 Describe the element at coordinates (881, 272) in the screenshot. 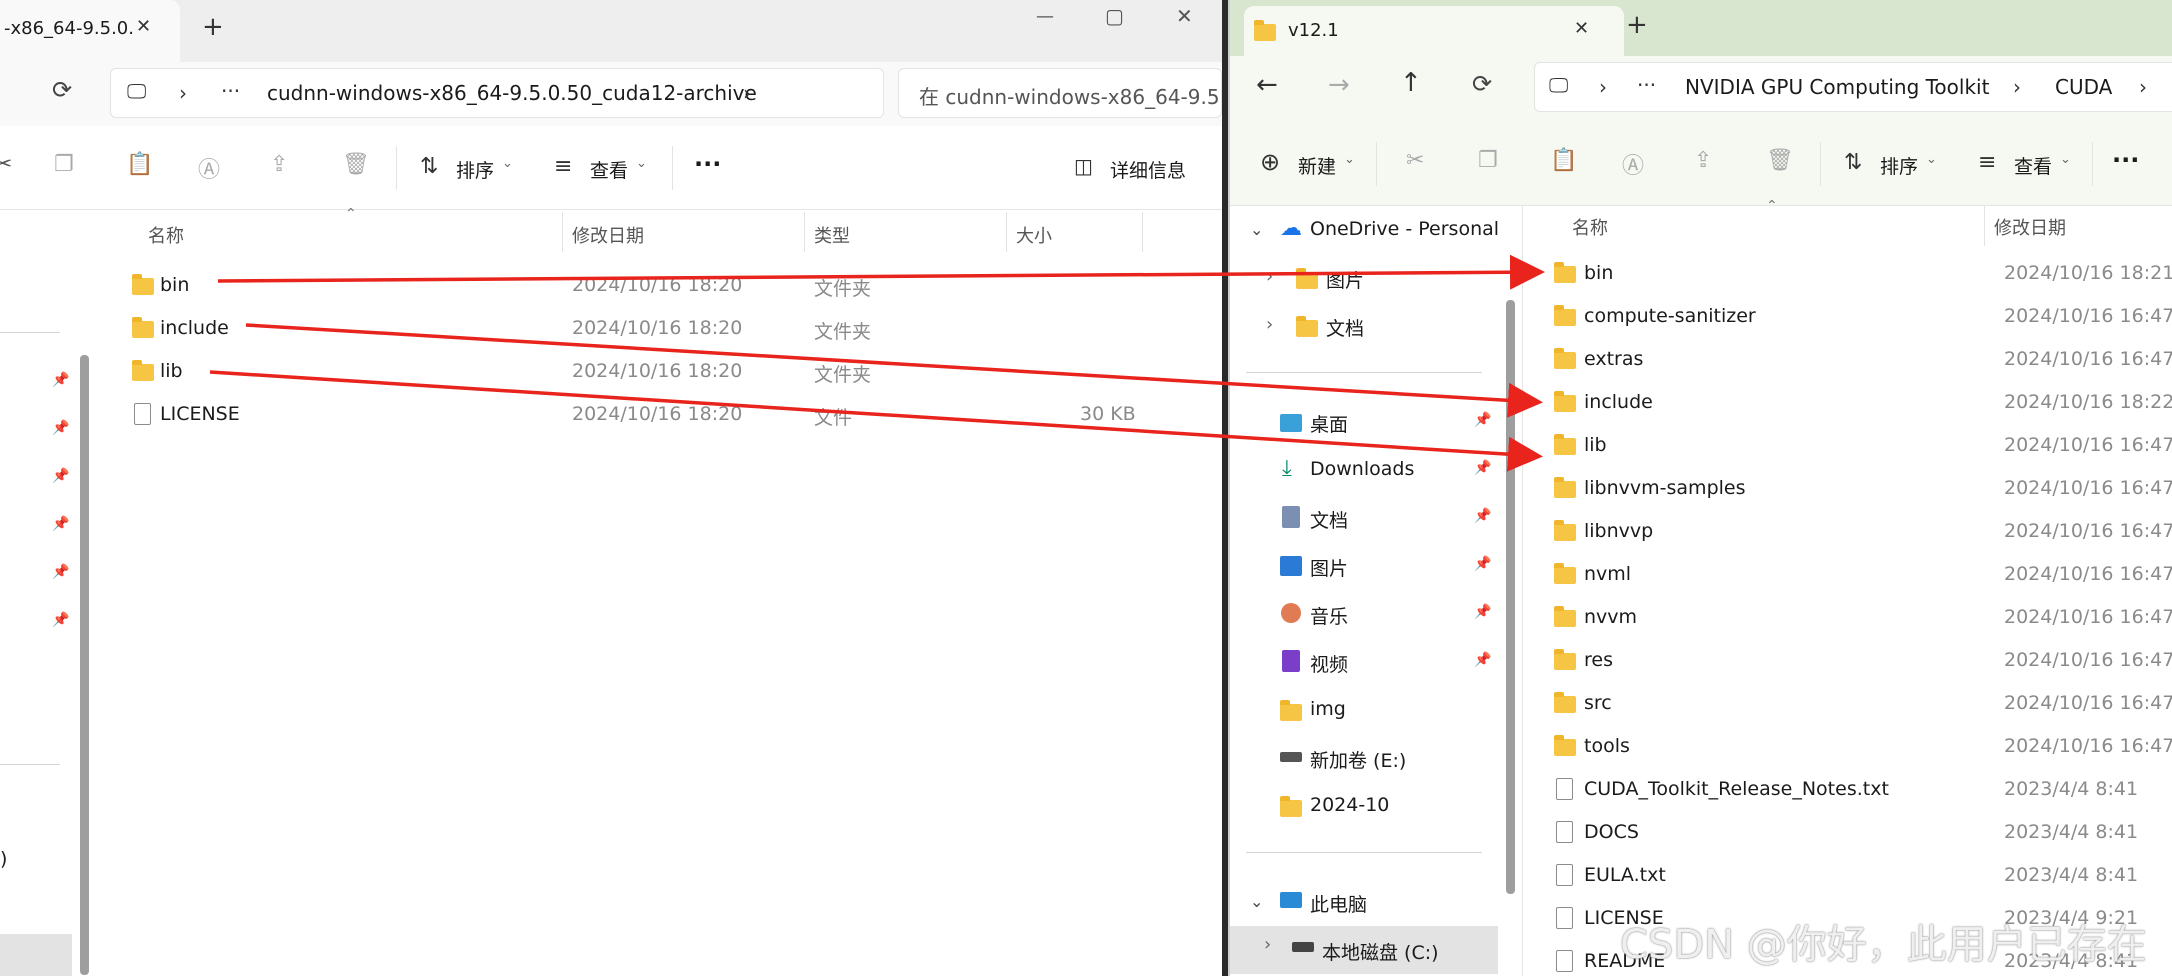

I see `arrow-bin` at that location.